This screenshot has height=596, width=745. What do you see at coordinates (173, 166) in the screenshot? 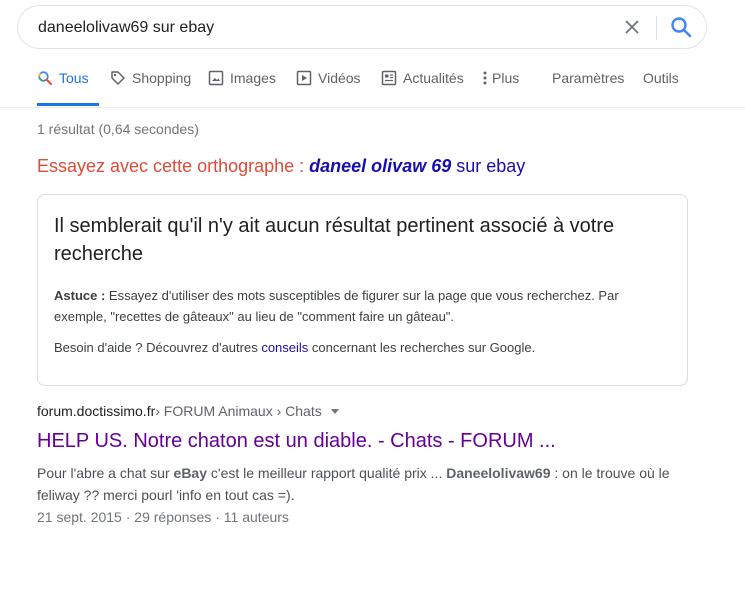
I see `spelling-prefix: Essayez avec cette orthographe :` at bounding box center [173, 166].